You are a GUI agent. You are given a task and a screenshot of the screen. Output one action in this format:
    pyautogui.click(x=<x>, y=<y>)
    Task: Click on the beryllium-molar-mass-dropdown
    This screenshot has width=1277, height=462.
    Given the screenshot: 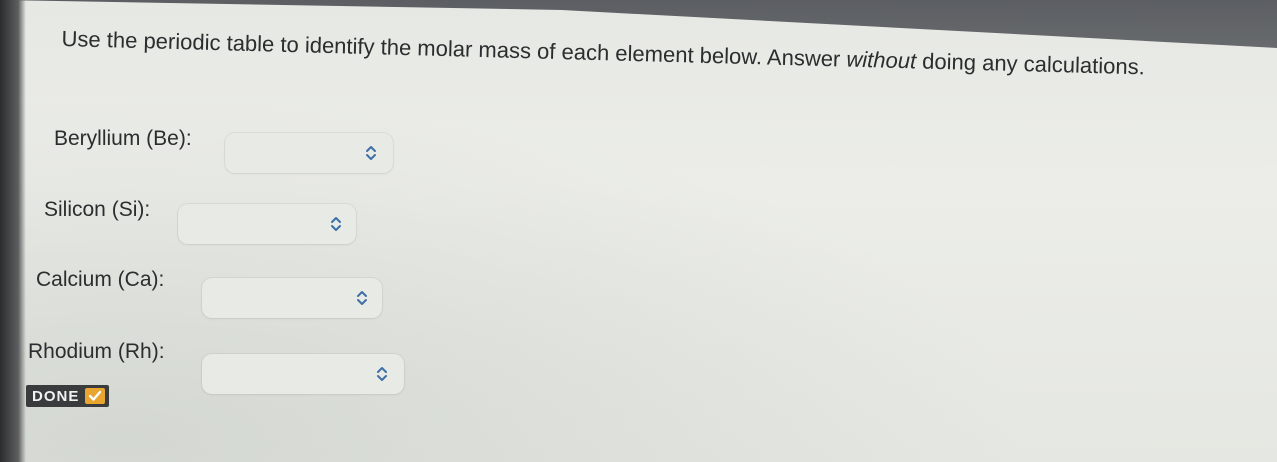 What is the action you would take?
    pyautogui.click(x=309, y=153)
    